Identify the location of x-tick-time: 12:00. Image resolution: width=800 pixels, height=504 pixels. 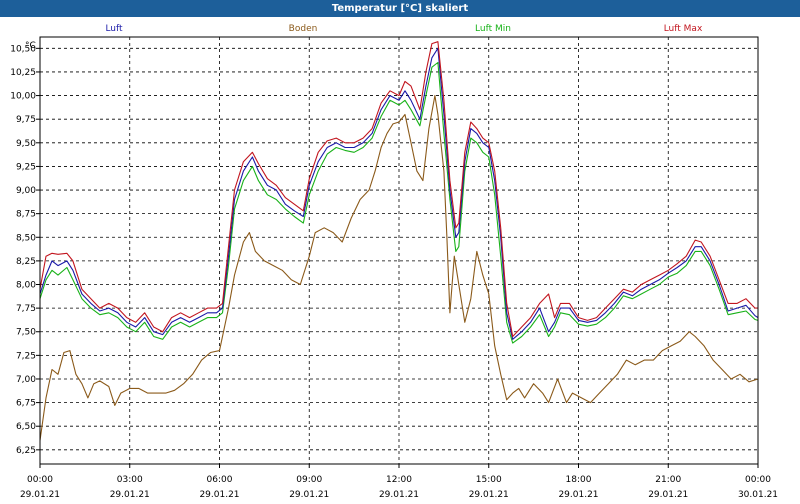
(399, 480).